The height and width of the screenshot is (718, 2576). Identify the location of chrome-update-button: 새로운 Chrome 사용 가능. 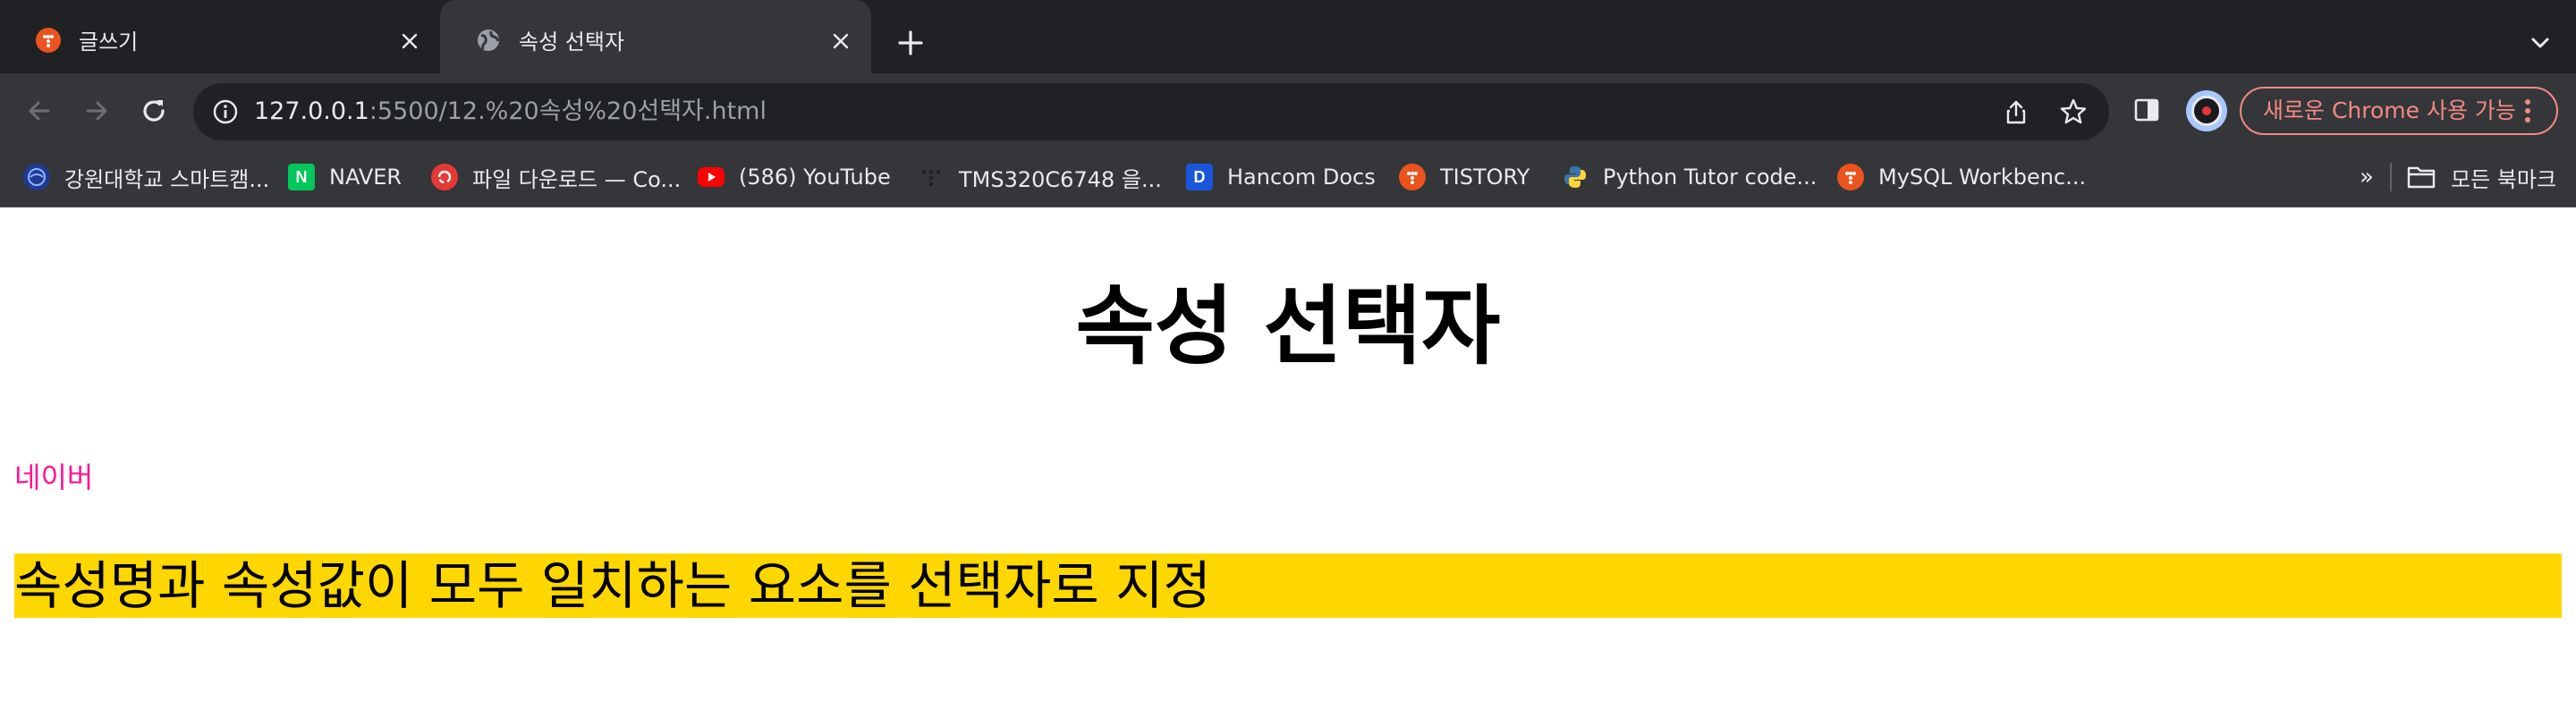
(2399, 111).